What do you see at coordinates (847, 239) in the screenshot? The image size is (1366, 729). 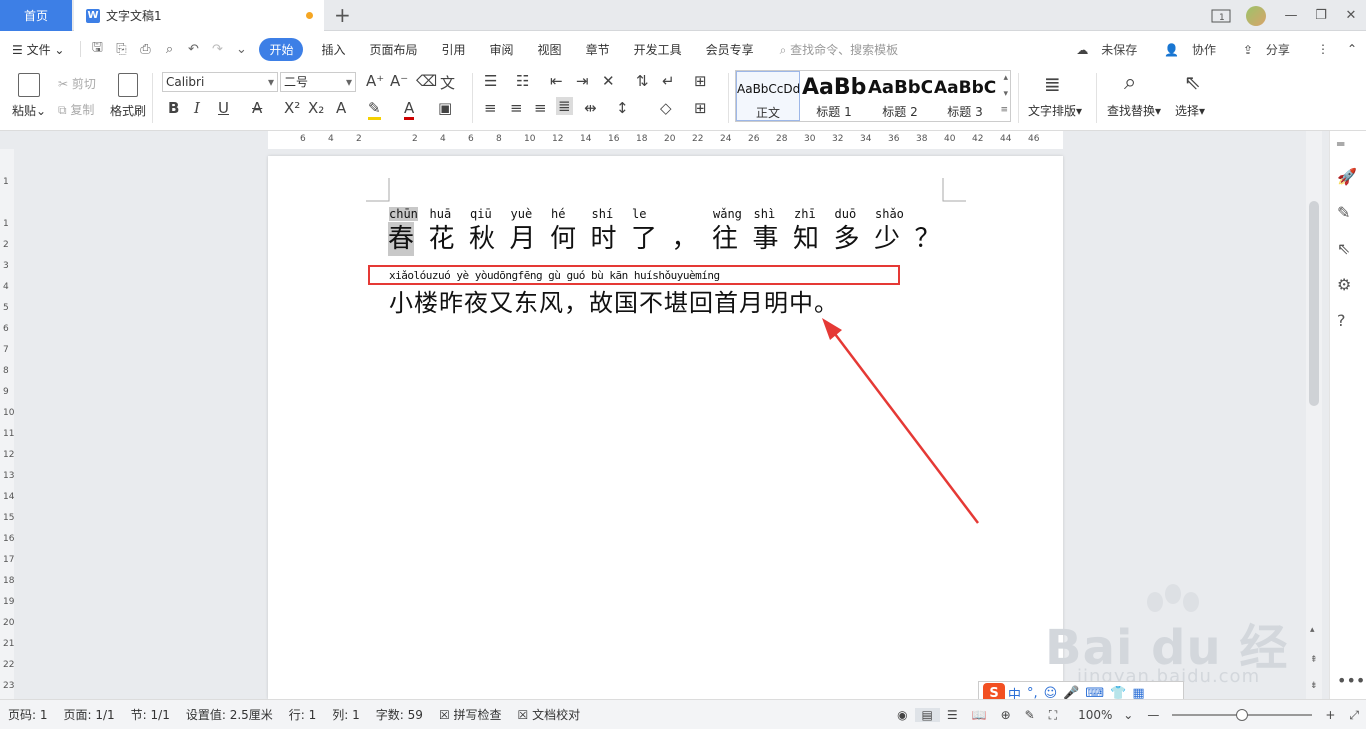 I see `text-char: 多` at bounding box center [847, 239].